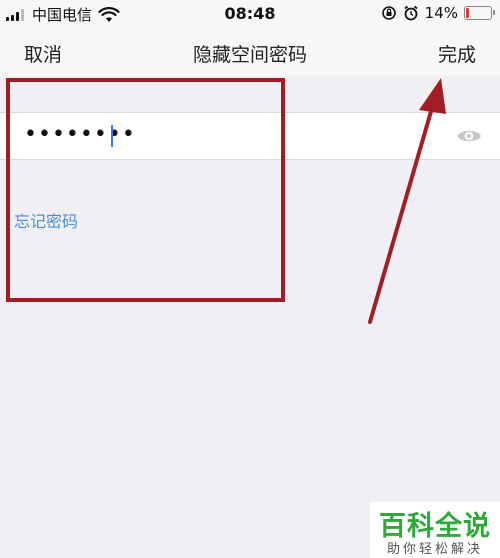  What do you see at coordinates (388, 13) in the screenshot?
I see `orientation-lock-icon` at bounding box center [388, 13].